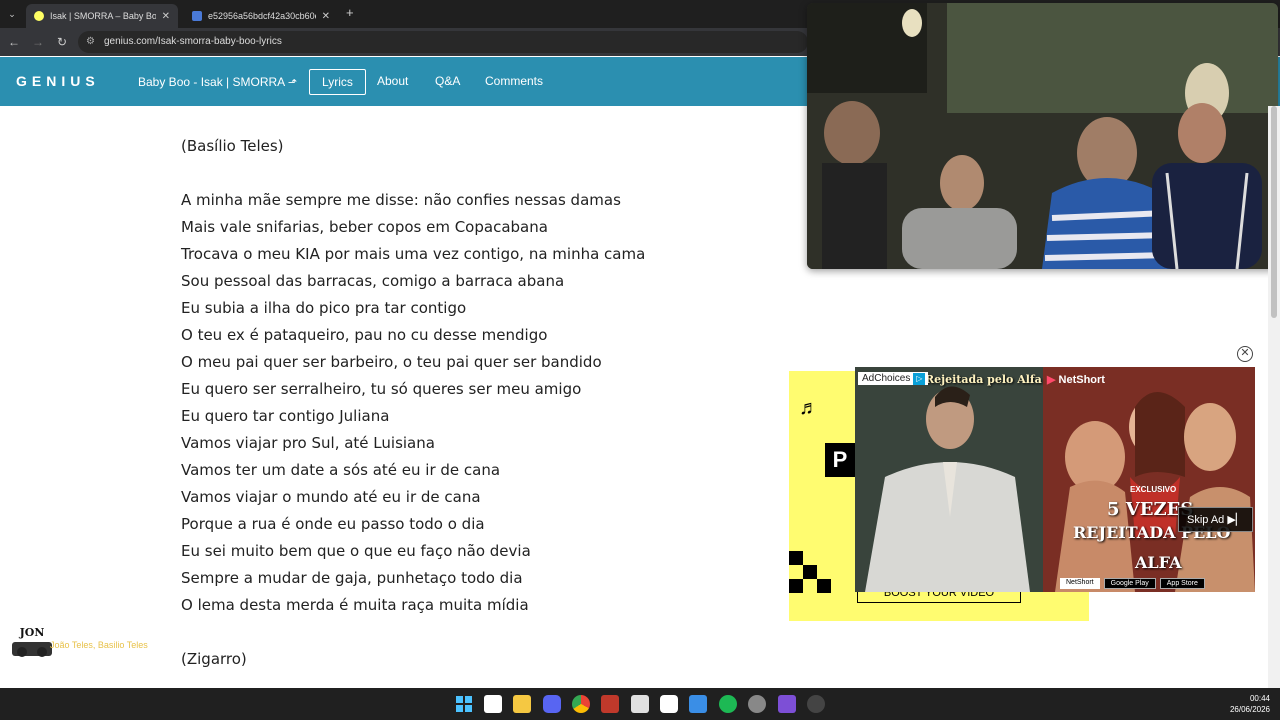 The width and height of the screenshot is (1280, 720). What do you see at coordinates (12, 14) in the screenshot?
I see `tab-list-dropdown-button: ⌄` at bounding box center [12, 14].